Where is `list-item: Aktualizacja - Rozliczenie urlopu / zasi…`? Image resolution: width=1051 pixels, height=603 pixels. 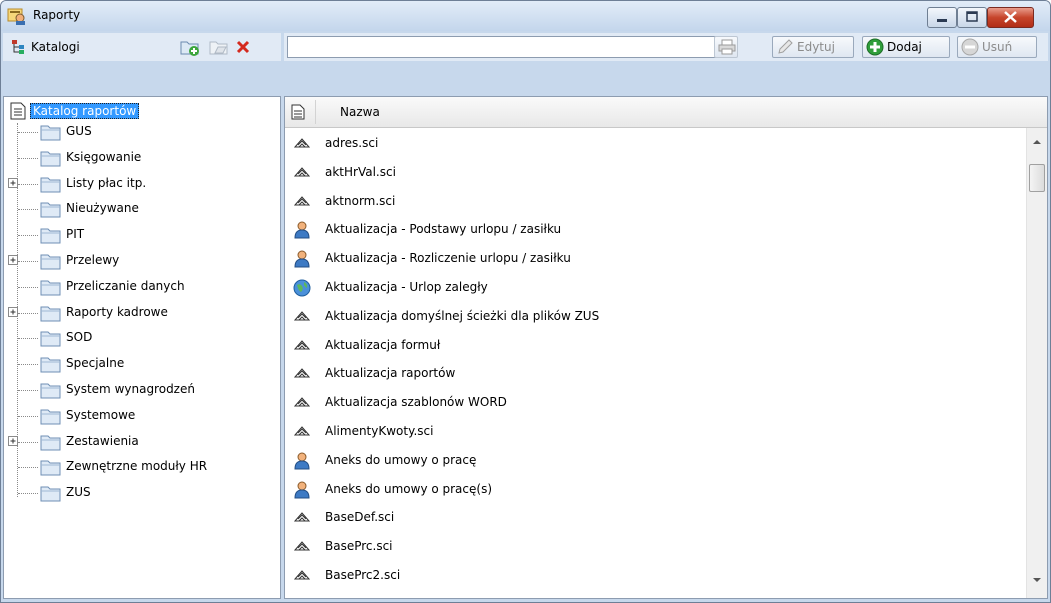 list-item: Aktualizacja - Rozliczenie urlopu / zasi… is located at coordinates (655, 259).